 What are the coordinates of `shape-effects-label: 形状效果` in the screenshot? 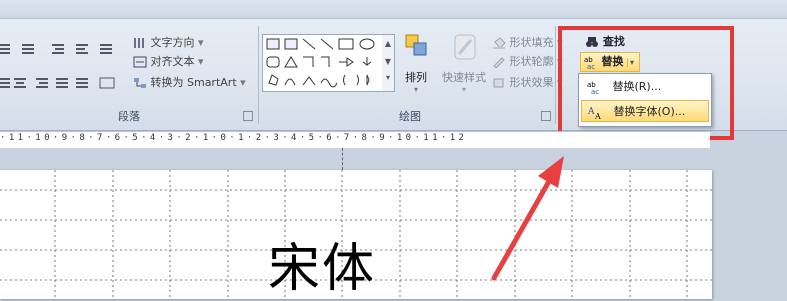 It's located at (531, 82).